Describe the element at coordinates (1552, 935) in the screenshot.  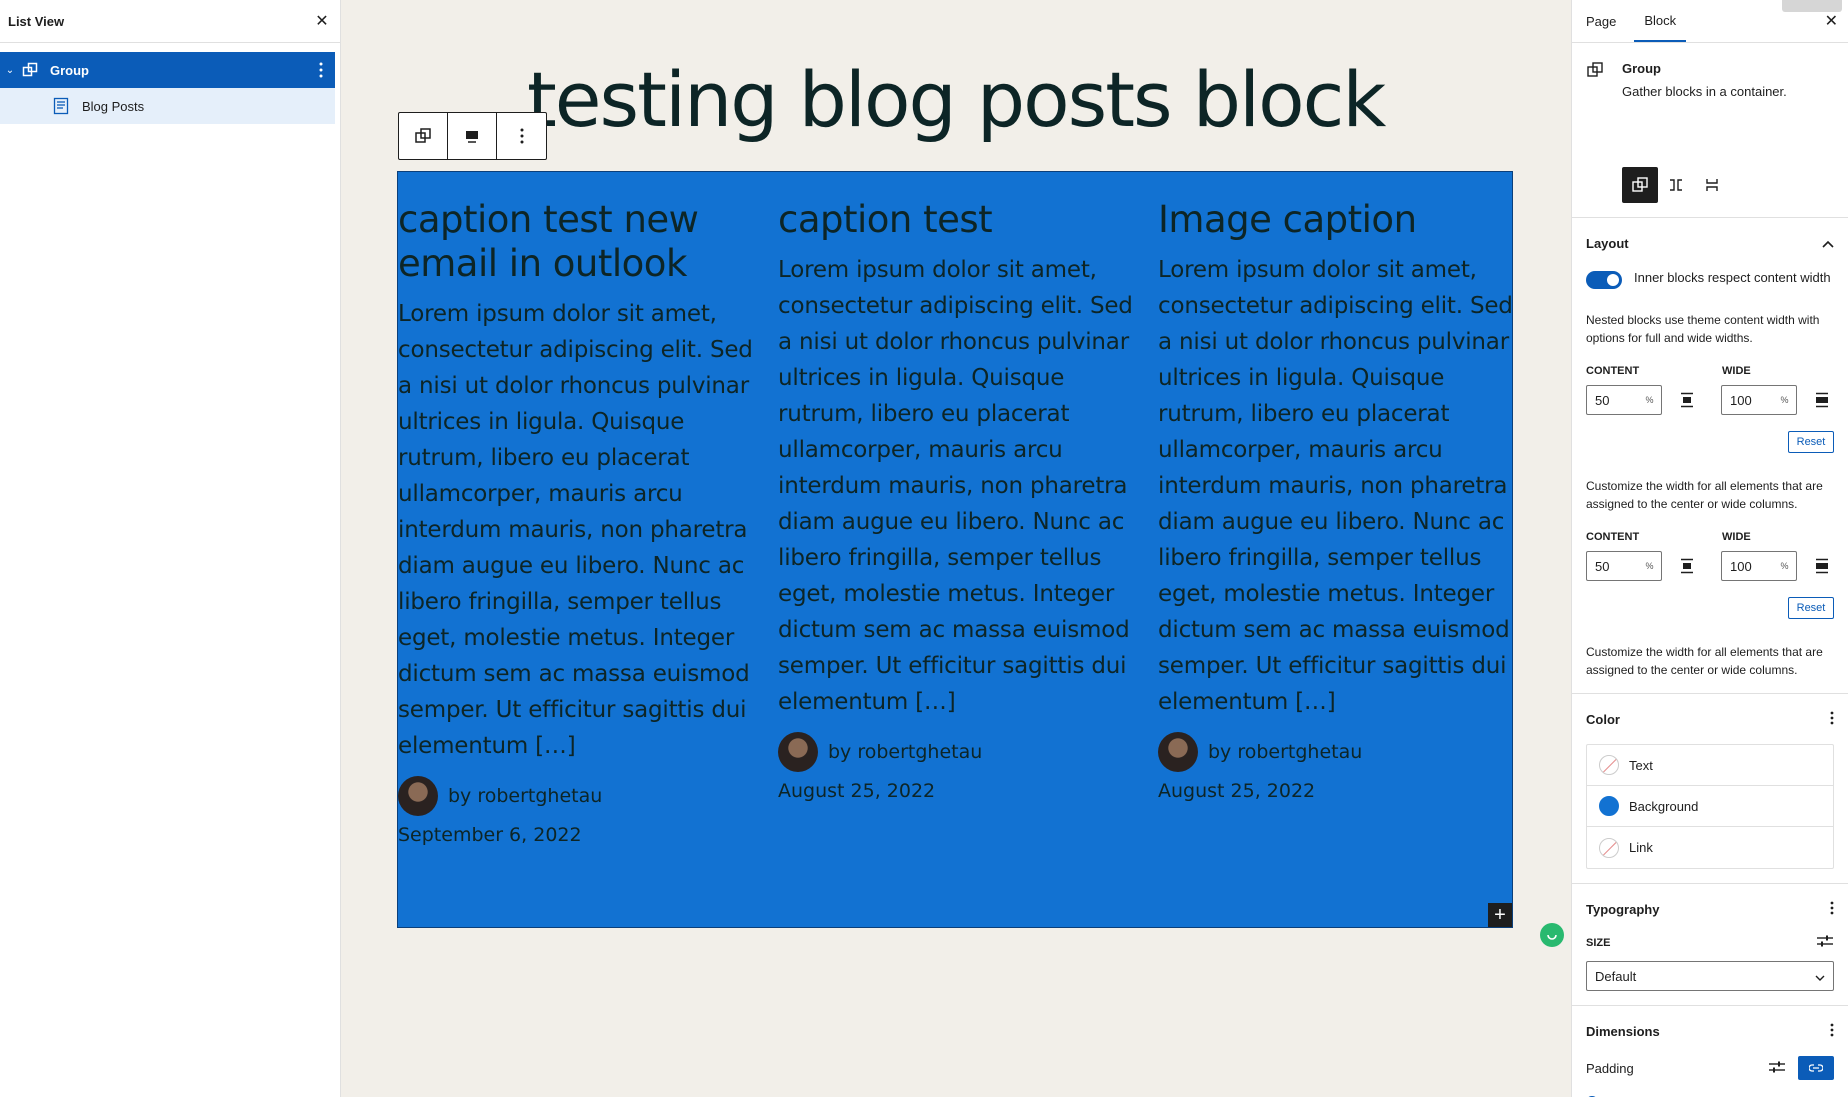
I see `status-icon` at that location.